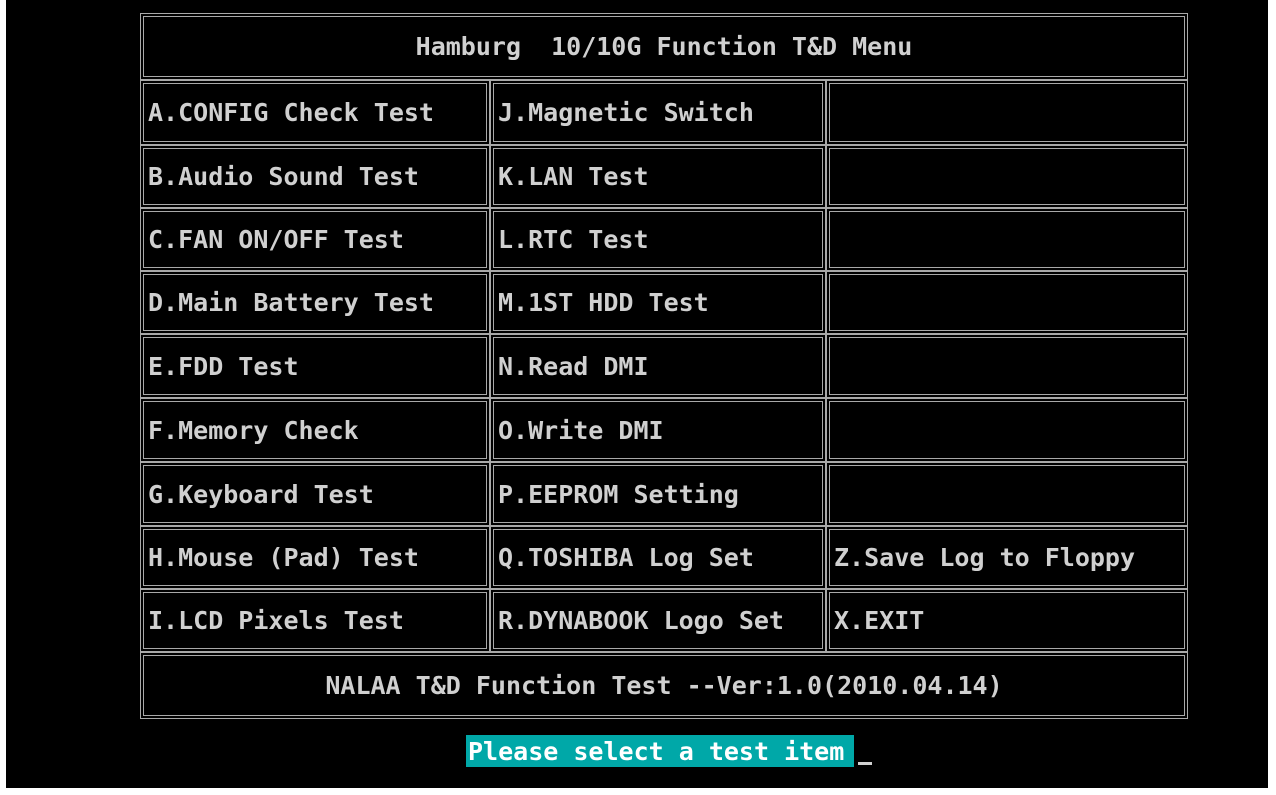 The image size is (1276, 795). I want to click on menu-item-label: D.Main Battery Test, so click(291, 302).